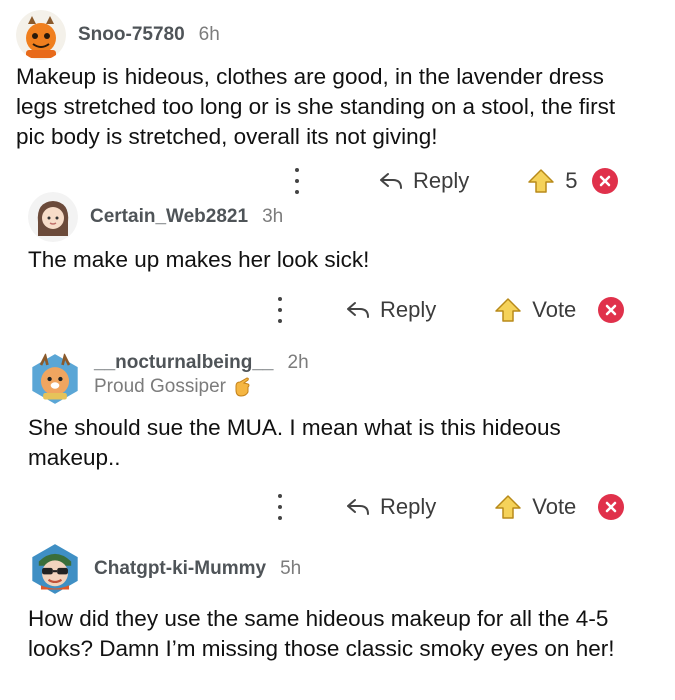 This screenshot has width=675, height=700. I want to click on avatar-sunglasses-icon, so click(55, 569).